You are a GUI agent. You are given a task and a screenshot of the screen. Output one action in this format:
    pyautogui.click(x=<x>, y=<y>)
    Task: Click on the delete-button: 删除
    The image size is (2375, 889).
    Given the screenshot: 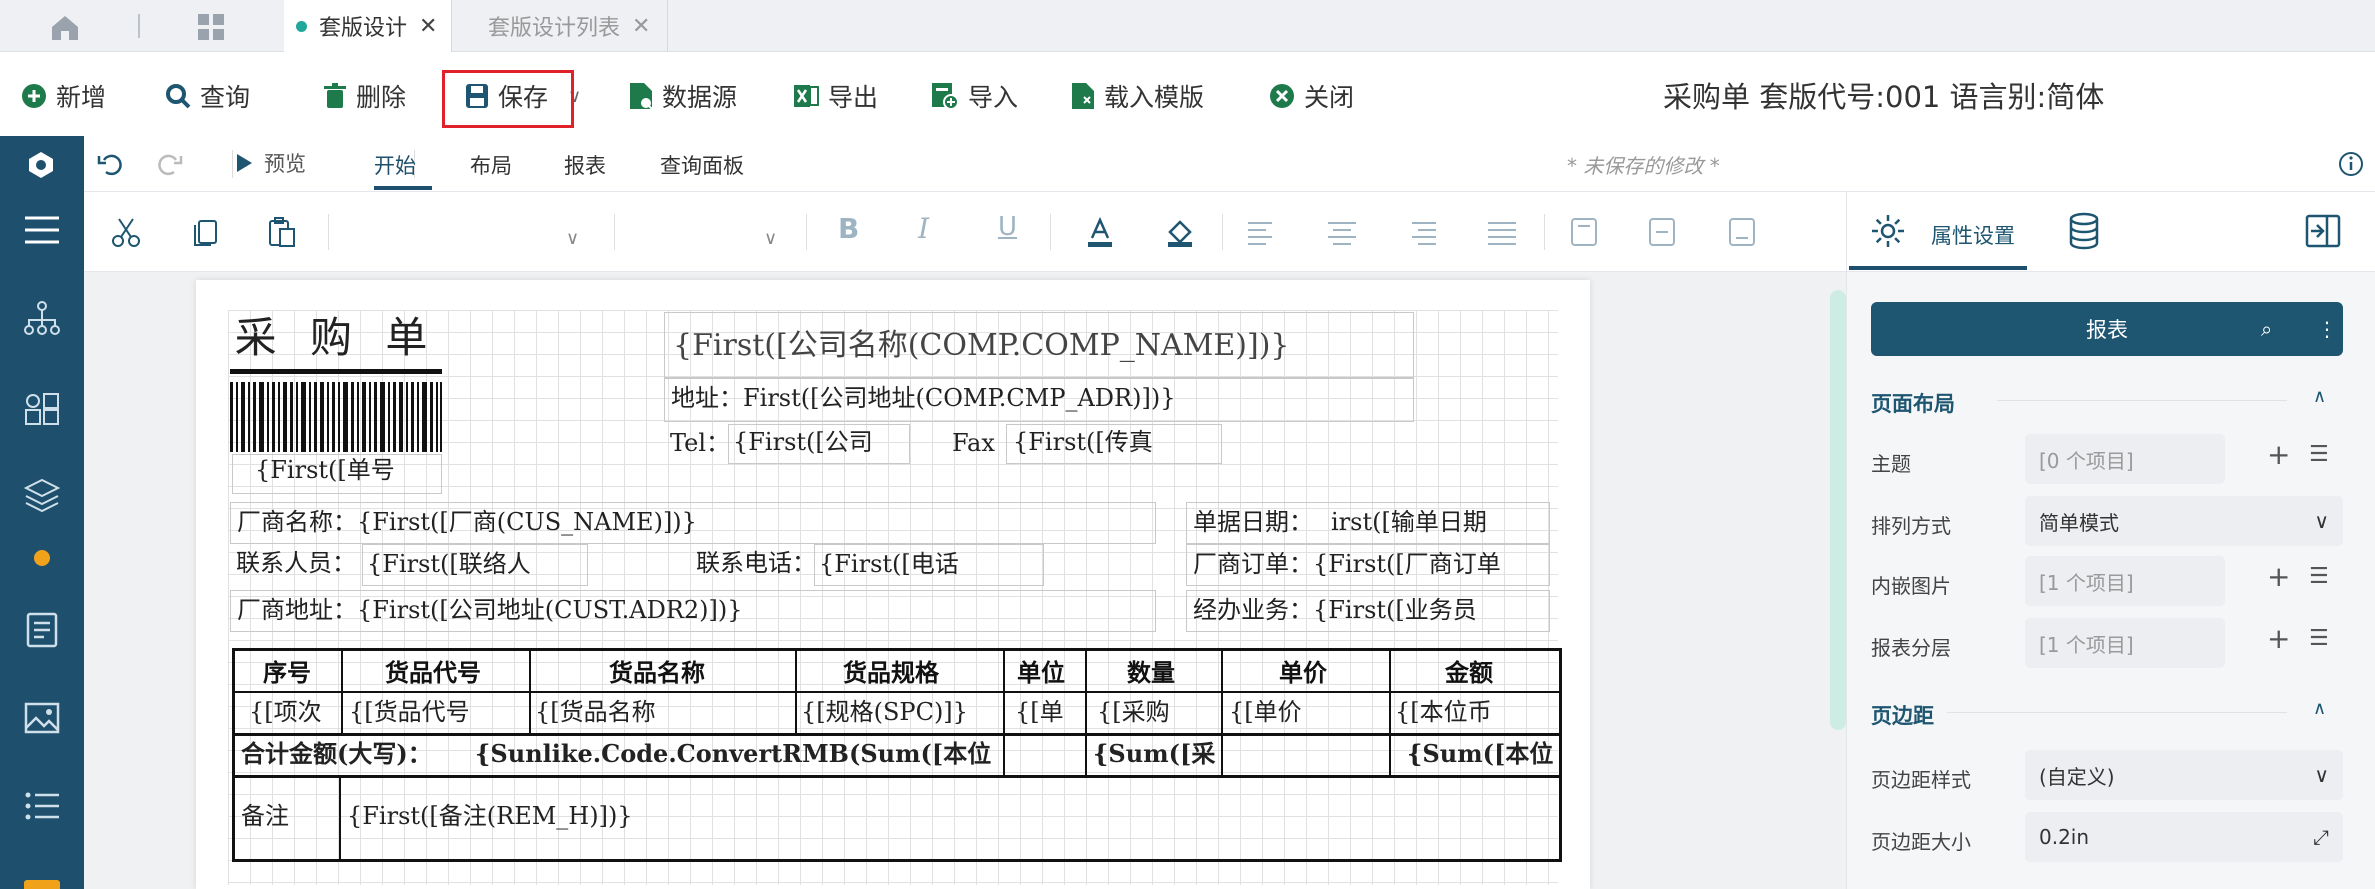 What is the action you would take?
    pyautogui.click(x=364, y=96)
    